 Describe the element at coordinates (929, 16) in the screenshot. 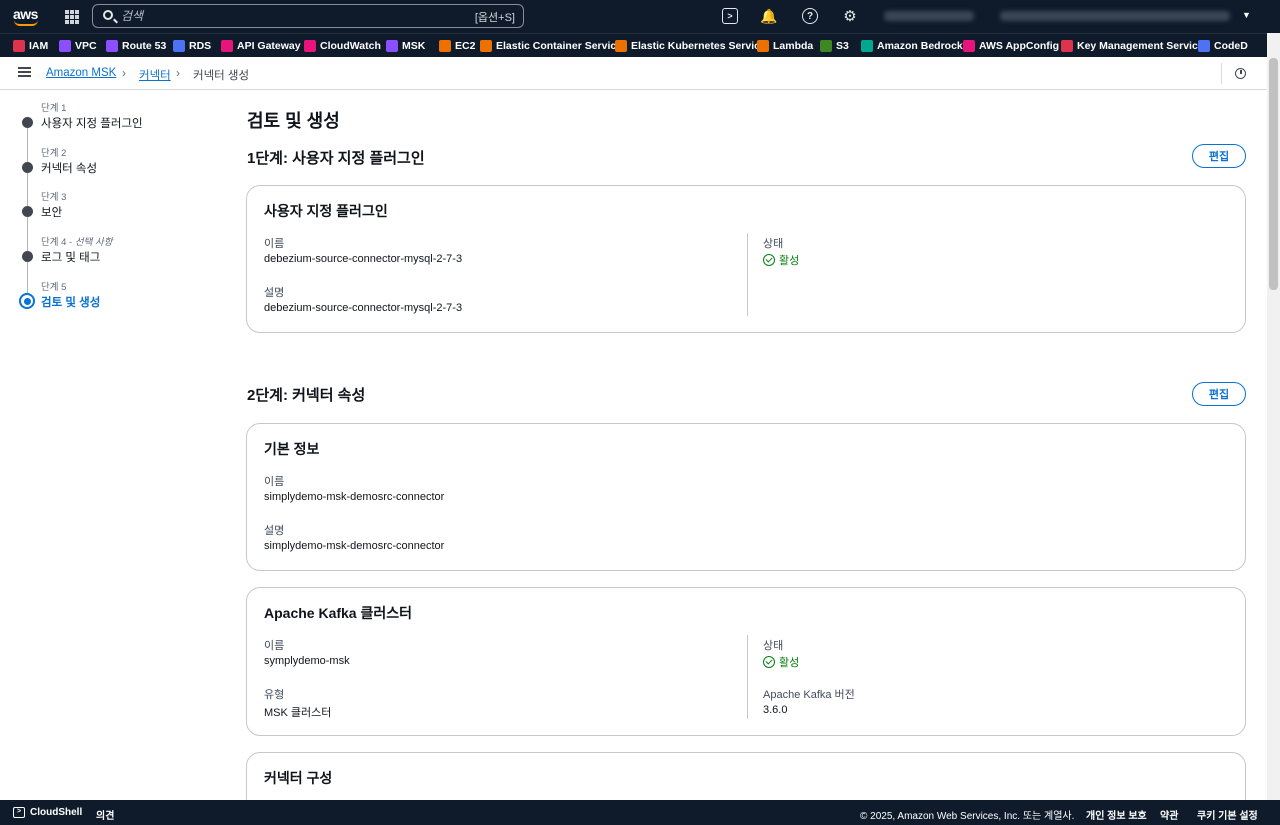

I see `region-selector` at that location.